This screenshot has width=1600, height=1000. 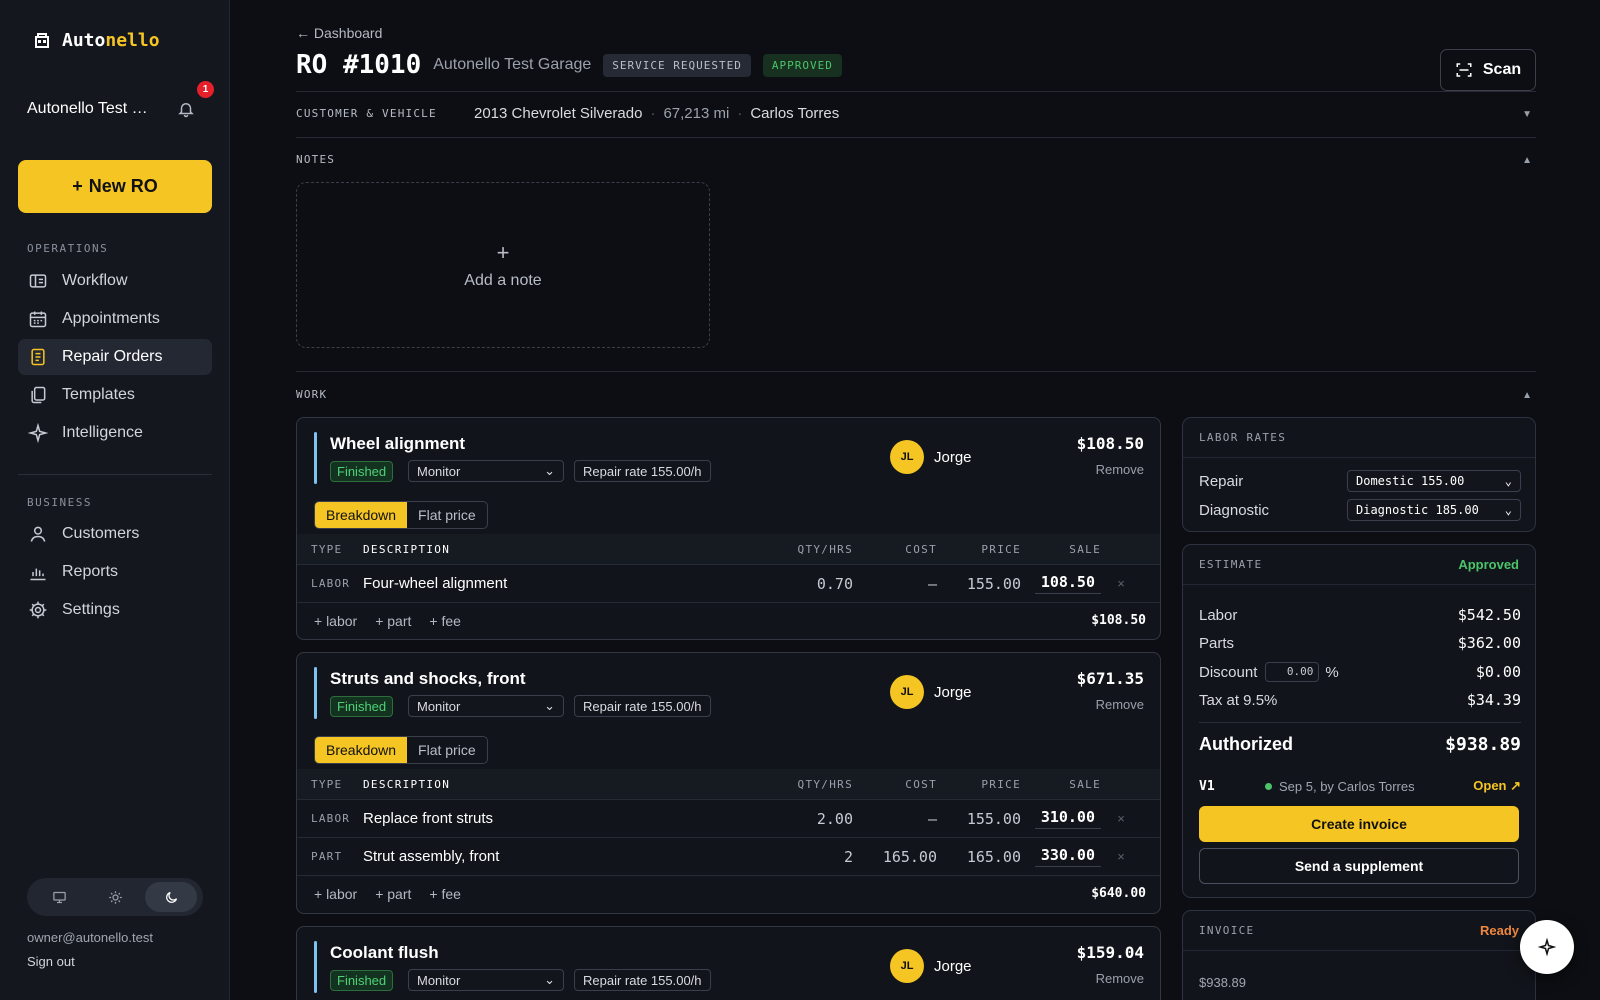 What do you see at coordinates (194, 100) in the screenshot?
I see `notifications-bell: 1` at bounding box center [194, 100].